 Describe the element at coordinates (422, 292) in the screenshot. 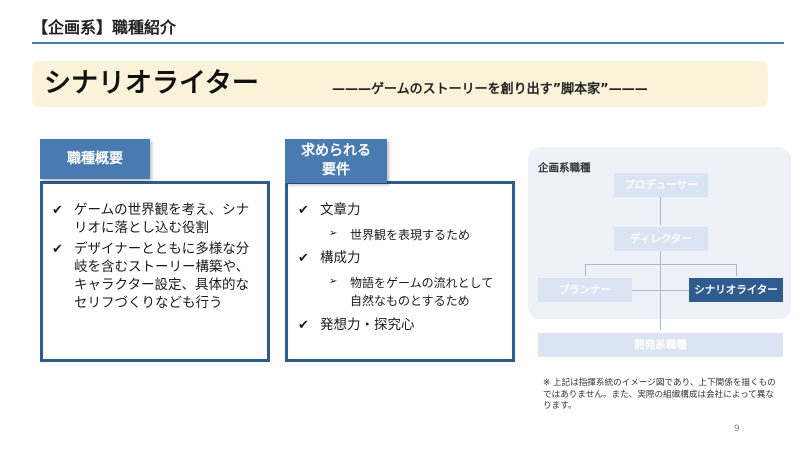

I see `requirement-2-sub: 物語をゲームの流れとして自然なものとするため` at that location.